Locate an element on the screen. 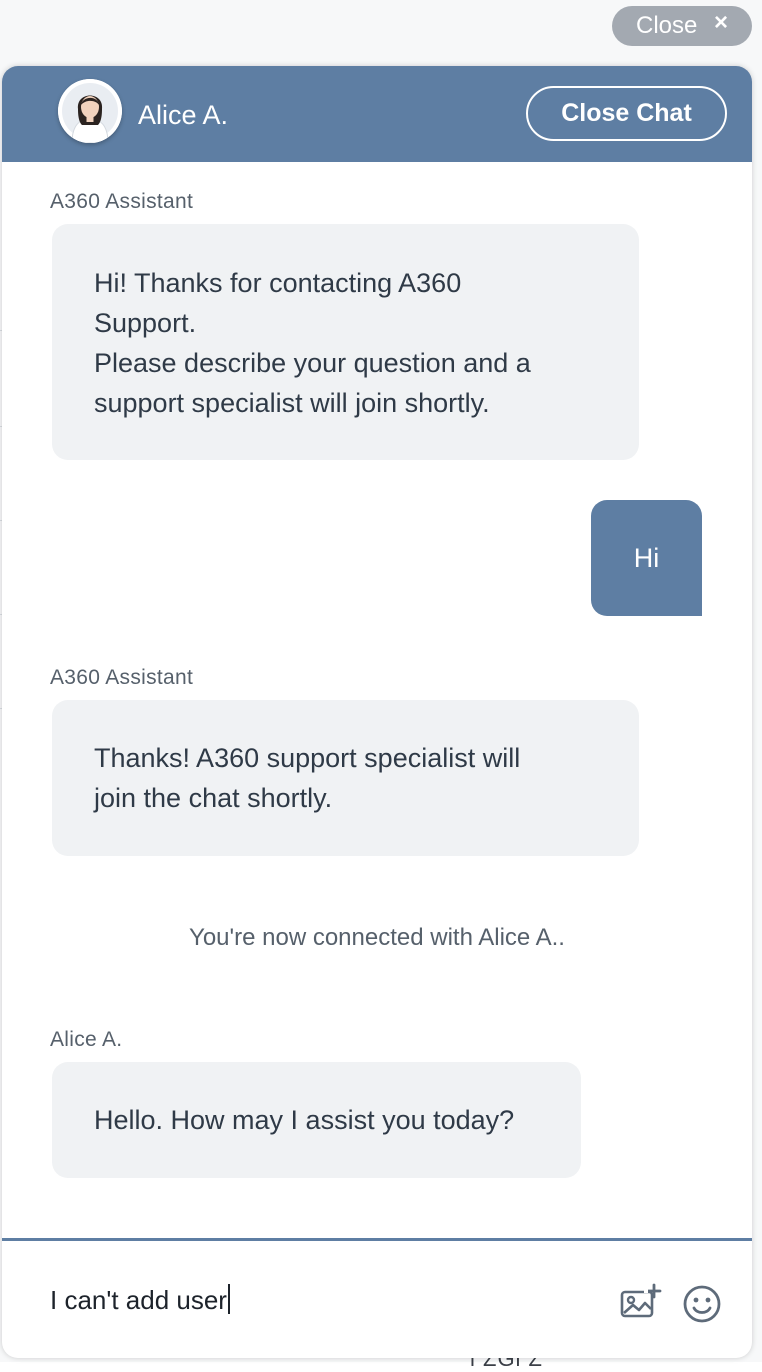 This screenshot has width=762, height=1372. message-sender: Alice A. is located at coordinates (86, 1039).